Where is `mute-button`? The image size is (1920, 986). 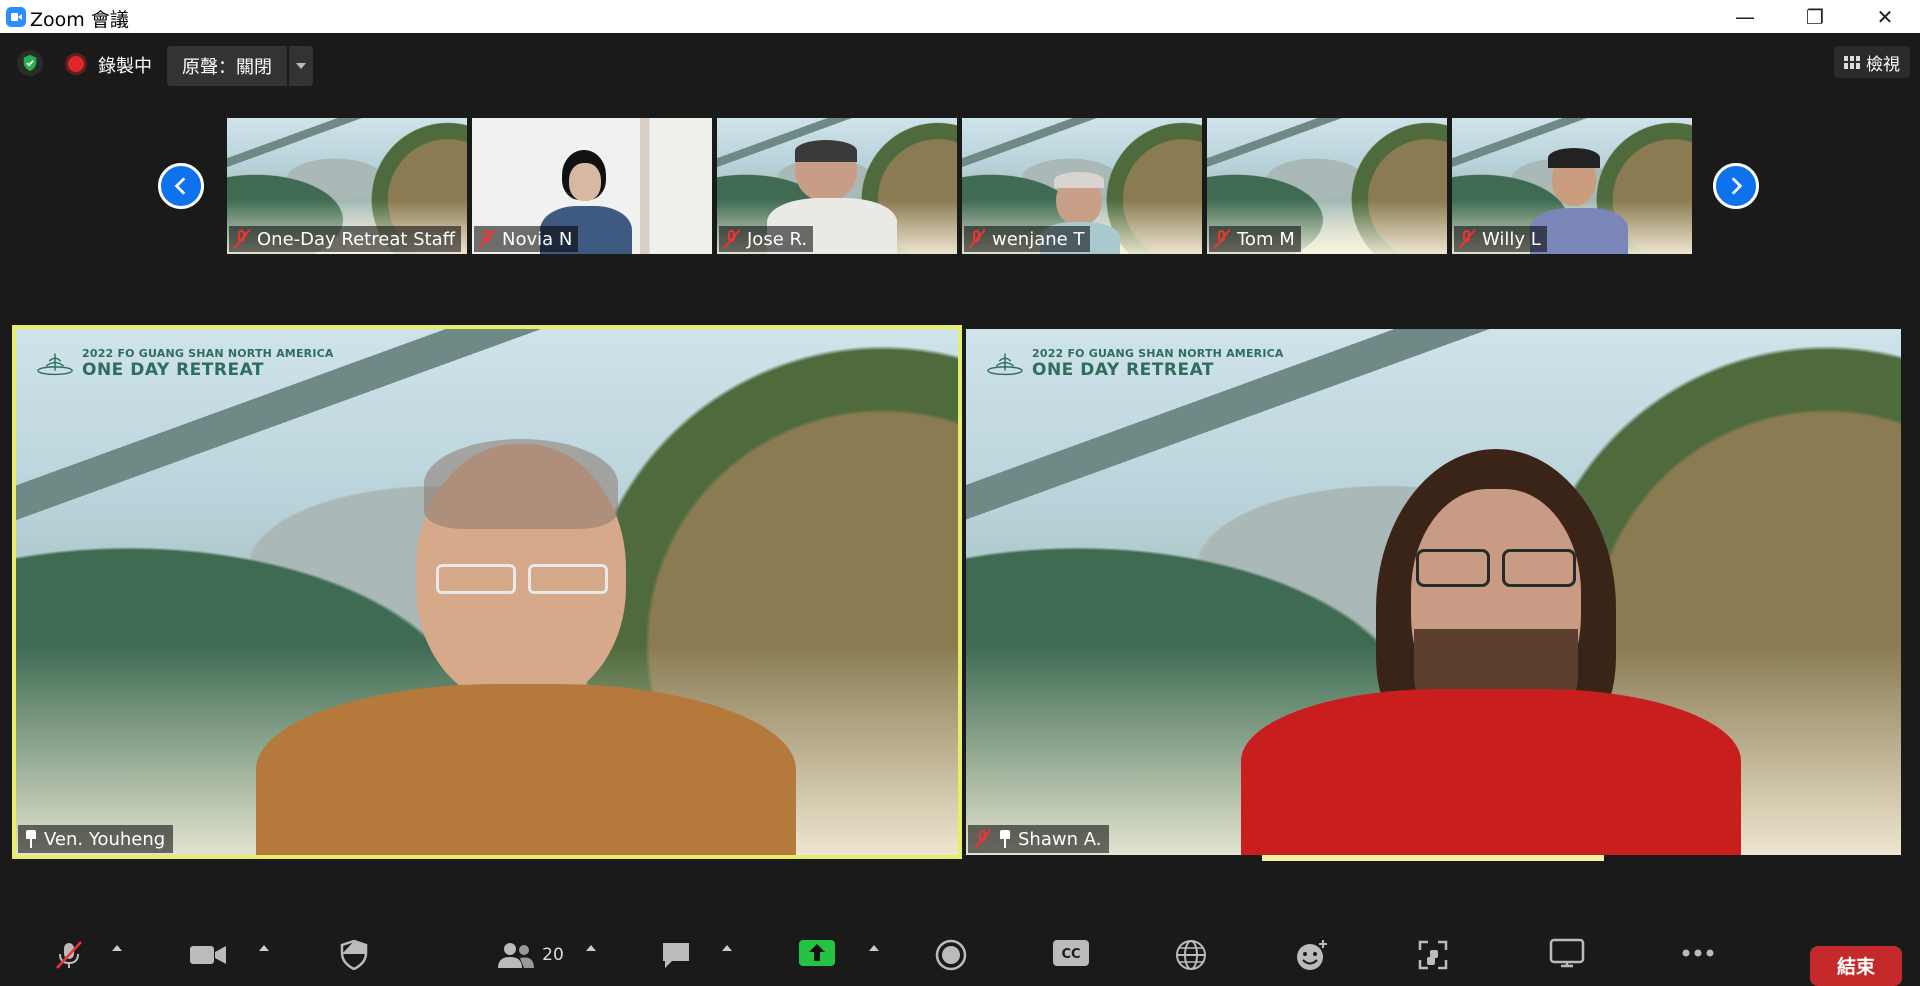
mute-button is located at coordinates (69, 955).